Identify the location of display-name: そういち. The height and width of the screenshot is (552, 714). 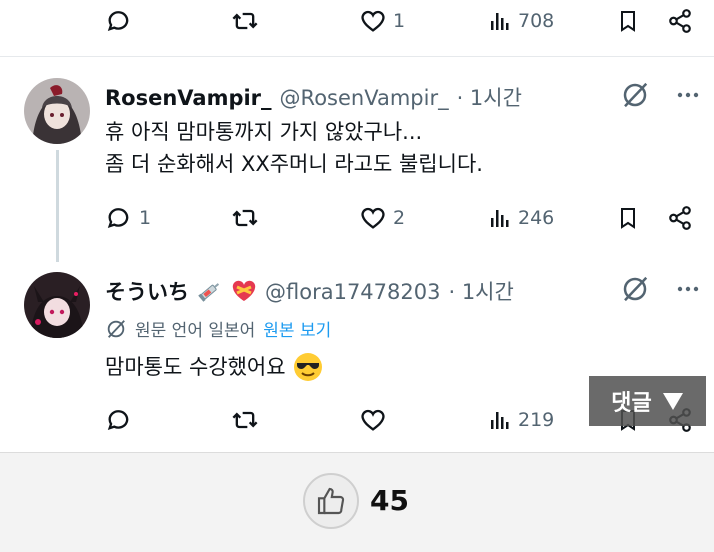
(147, 291).